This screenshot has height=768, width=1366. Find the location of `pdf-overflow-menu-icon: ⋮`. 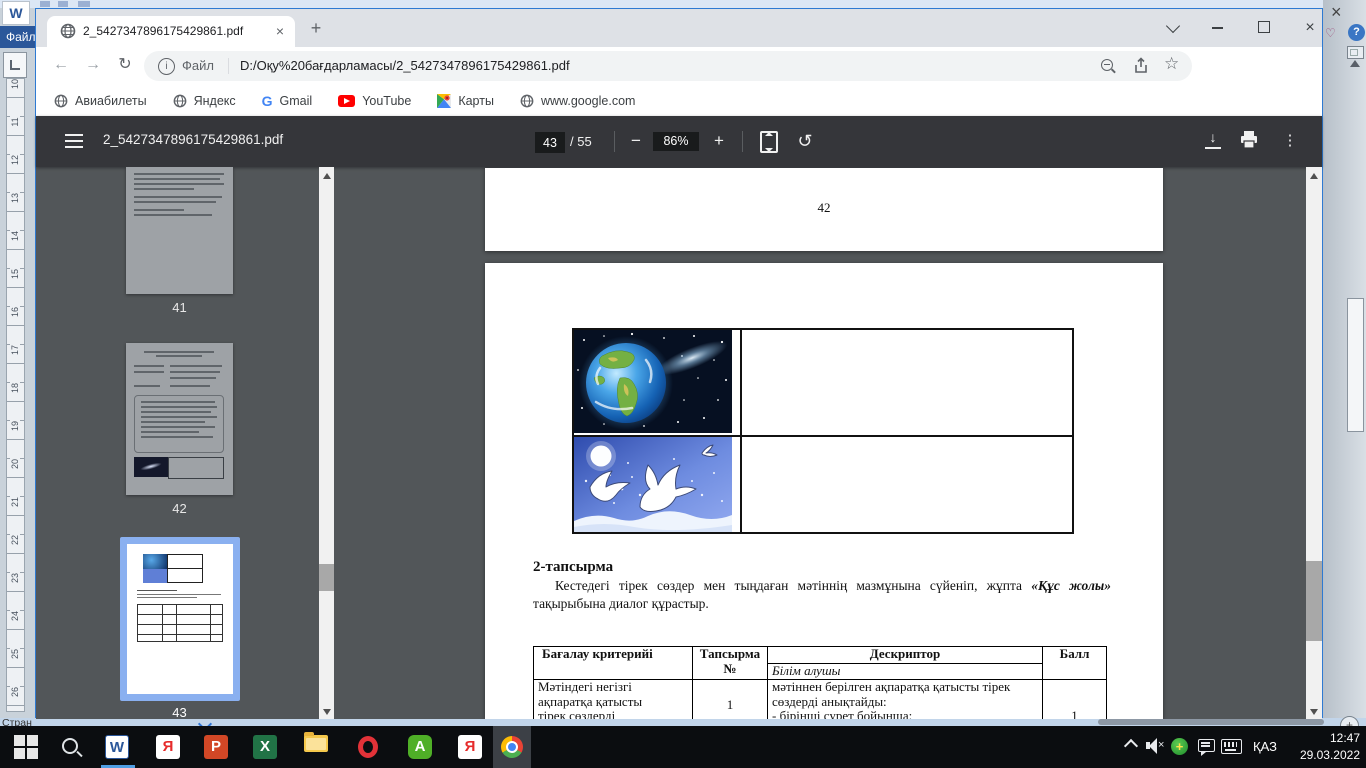

pdf-overflow-menu-icon: ⋮ is located at coordinates (1290, 141).